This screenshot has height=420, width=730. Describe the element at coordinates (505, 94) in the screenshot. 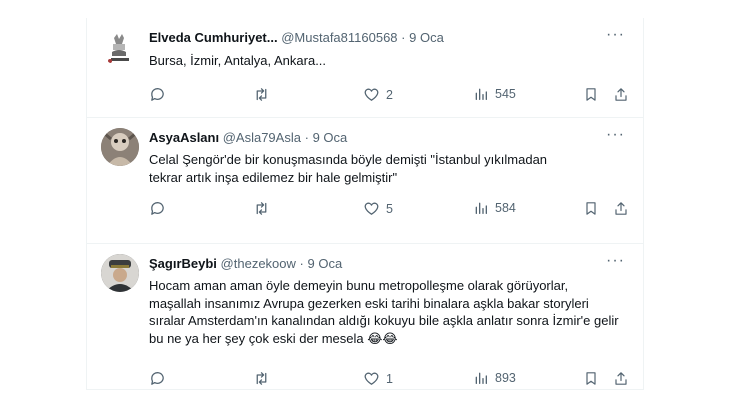

I see `view-count: 545` at that location.